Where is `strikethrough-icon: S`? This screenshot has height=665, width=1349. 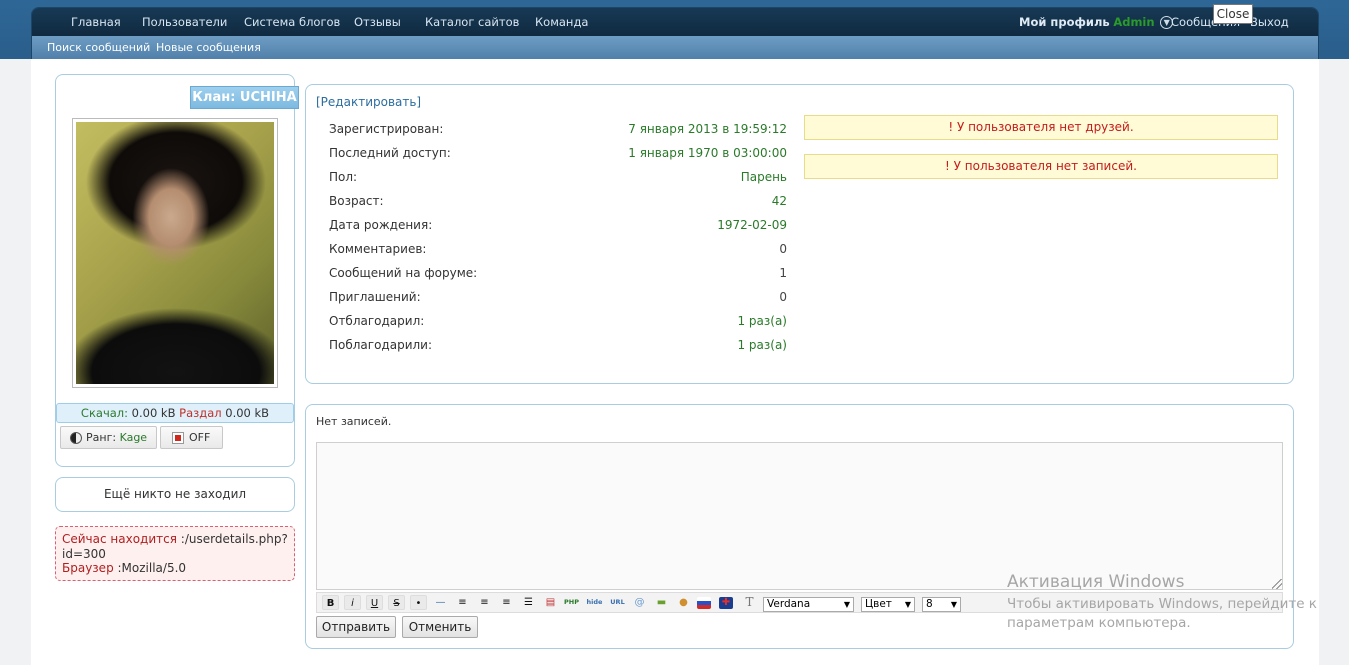 strikethrough-icon: S is located at coordinates (396, 602).